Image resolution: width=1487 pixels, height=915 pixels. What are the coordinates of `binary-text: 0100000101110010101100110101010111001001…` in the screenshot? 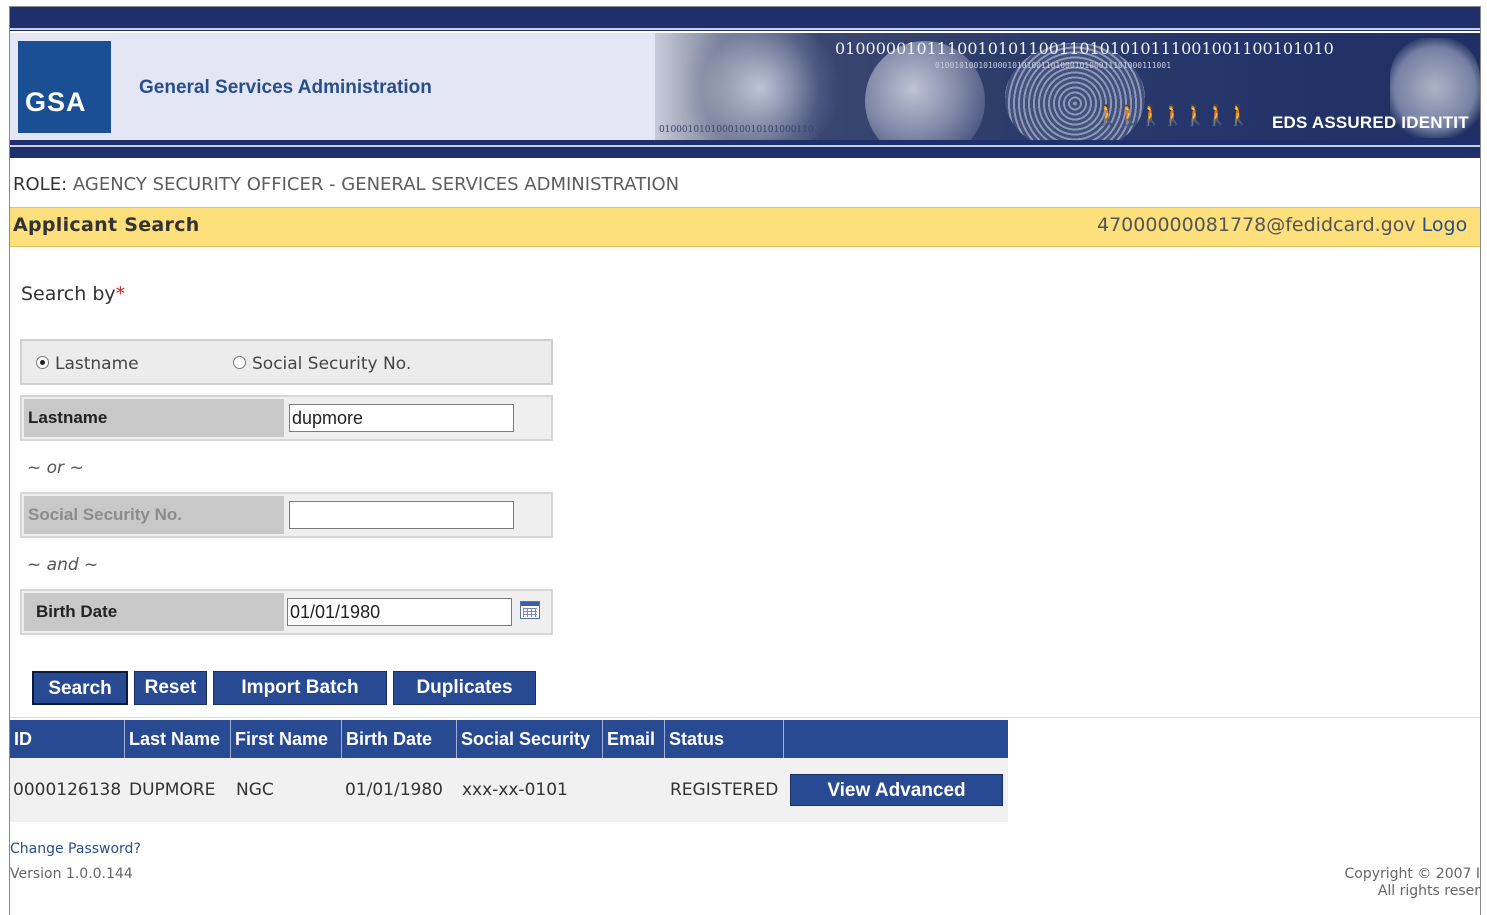 It's located at (1084, 48).